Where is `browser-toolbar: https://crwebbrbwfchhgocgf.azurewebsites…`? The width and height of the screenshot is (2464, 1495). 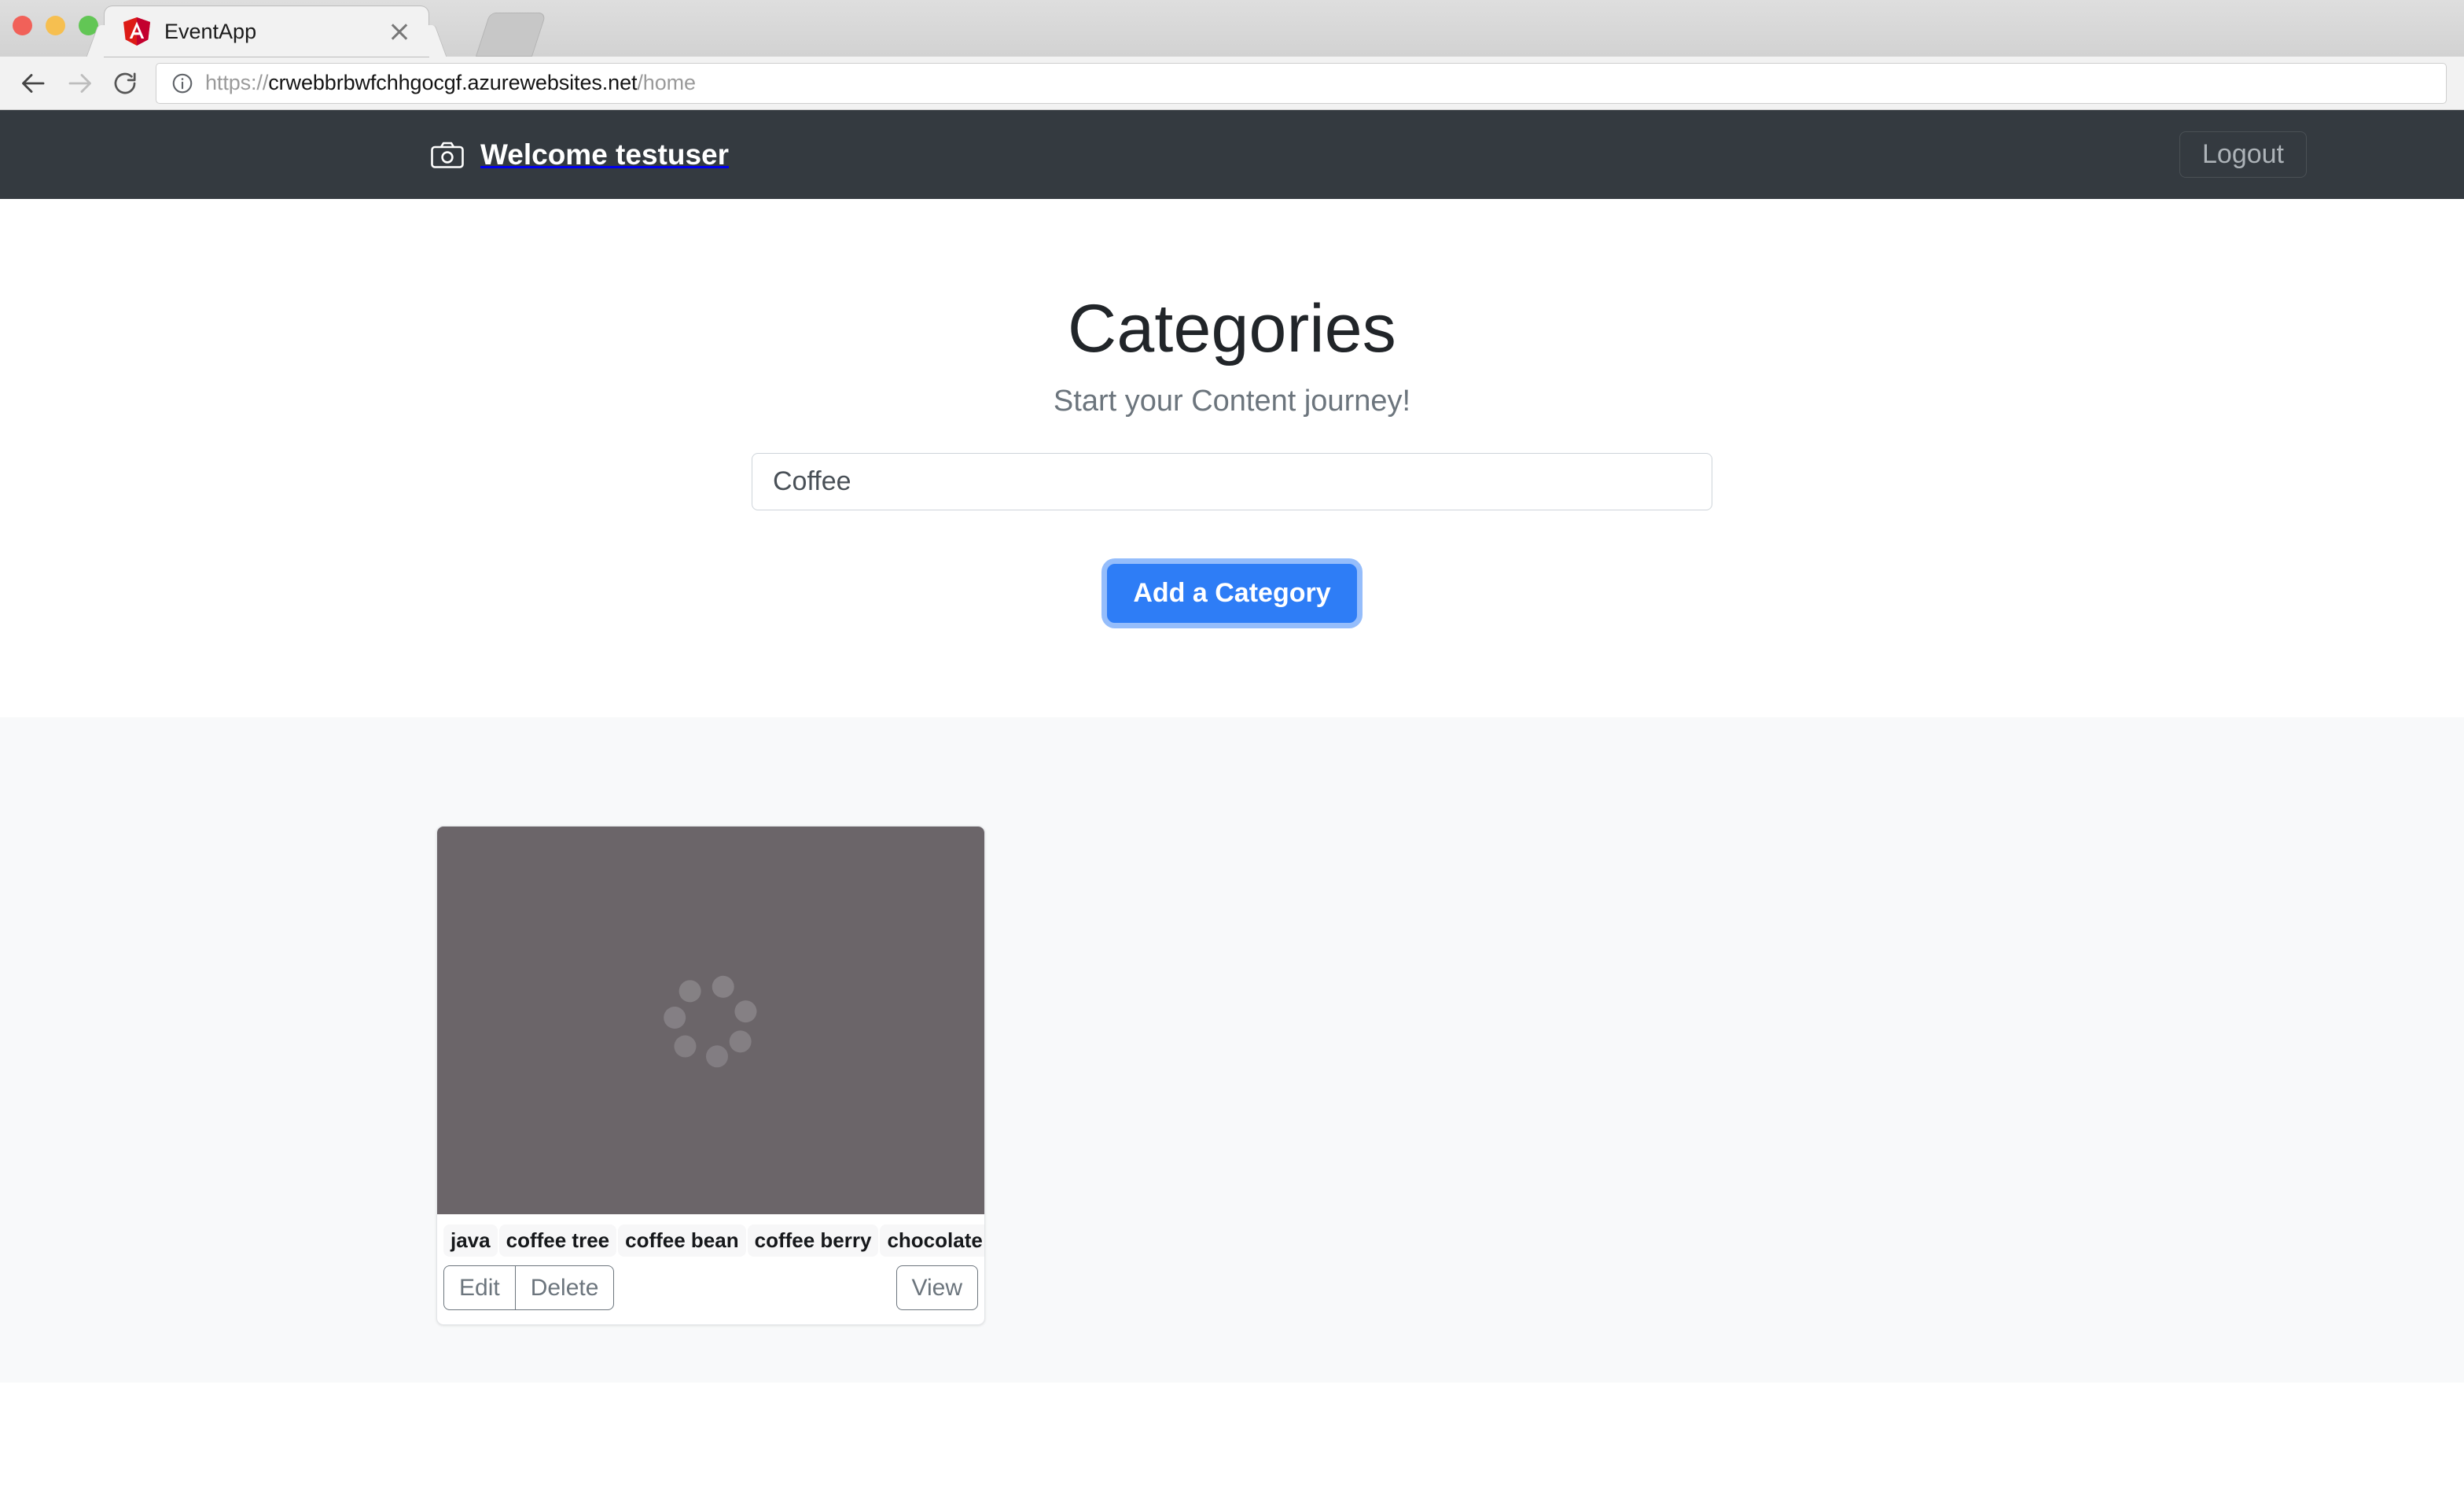
browser-toolbar: https://crwebbrbwfchhgocgf.azurewebsites… is located at coordinates (1232, 83).